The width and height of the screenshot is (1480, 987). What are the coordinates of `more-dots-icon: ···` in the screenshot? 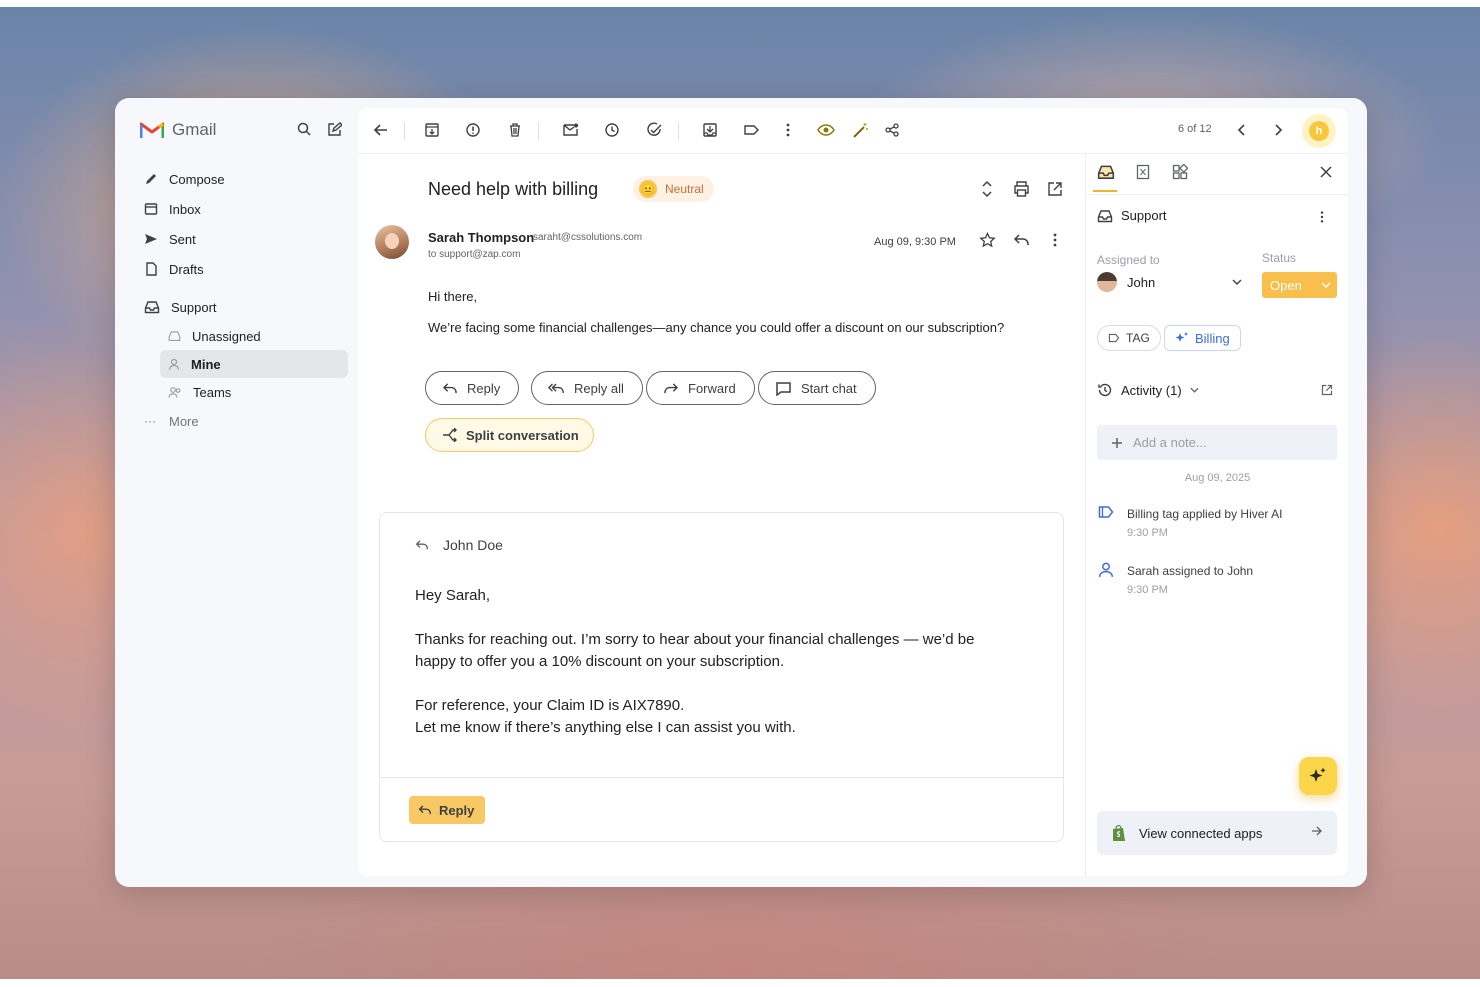 It's located at (150, 421).